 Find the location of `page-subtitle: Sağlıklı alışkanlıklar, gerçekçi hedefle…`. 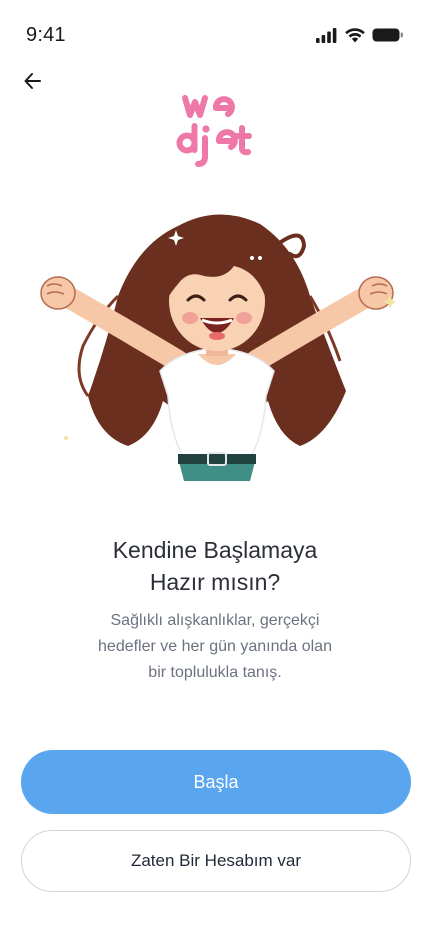

page-subtitle: Sağlıklı alışkanlıklar, gerçekçi hedefle… is located at coordinates (215, 647).